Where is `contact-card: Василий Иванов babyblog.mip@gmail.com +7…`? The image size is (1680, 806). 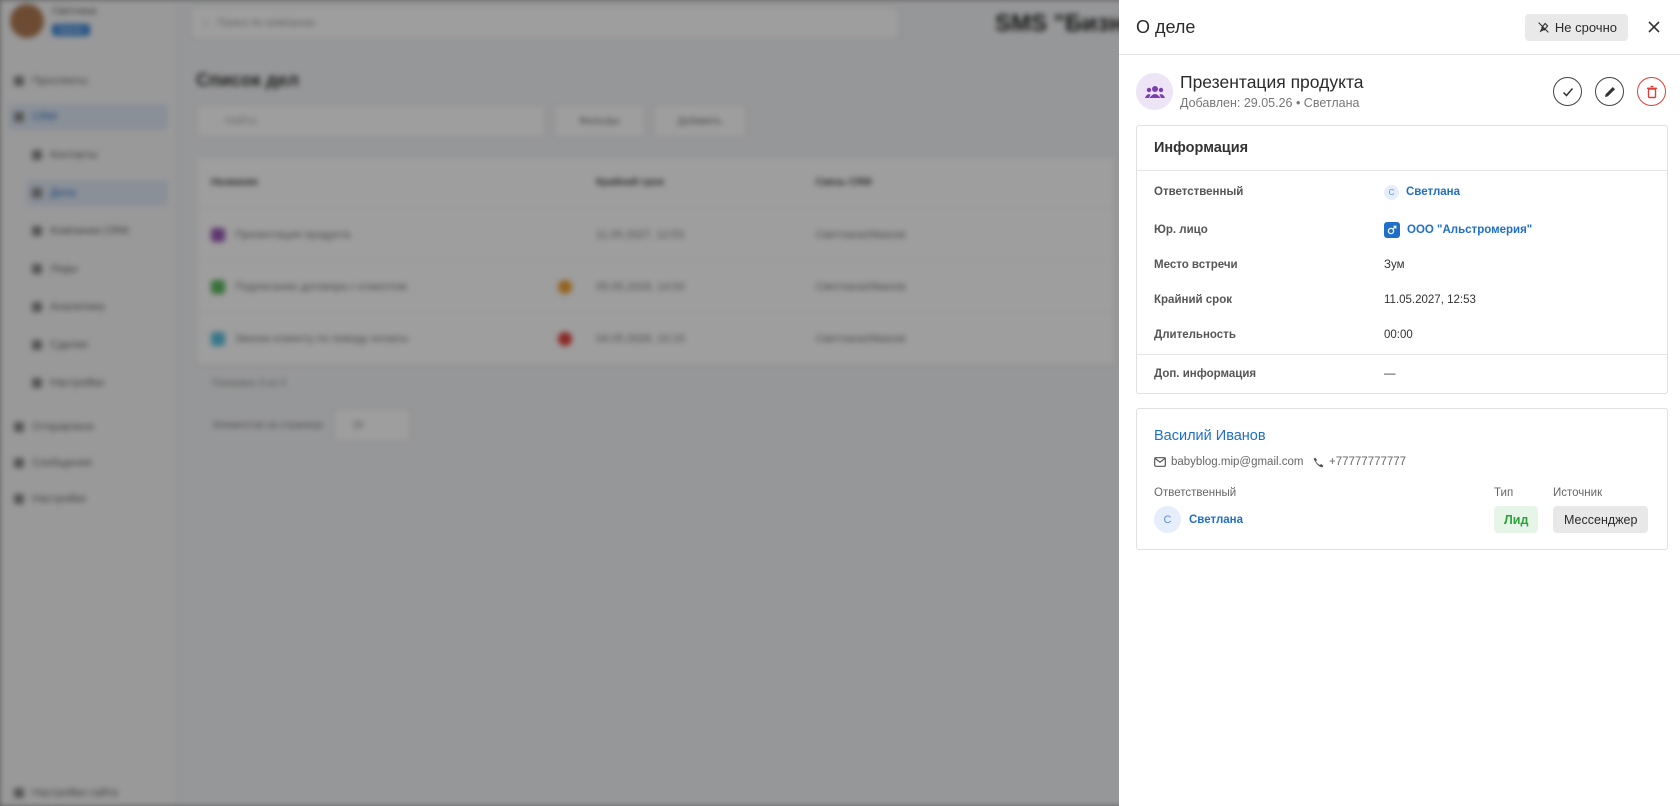 contact-card: Василий Иванов babyblog.mip@gmail.com +7… is located at coordinates (1402, 479).